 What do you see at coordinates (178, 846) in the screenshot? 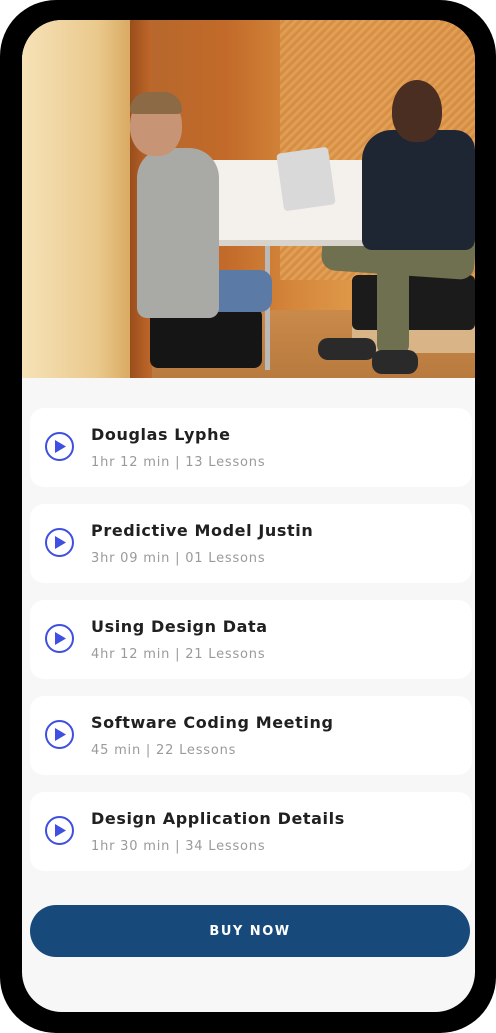
I see `course-meta: 1hr 30 min | 34 Lessons` at bounding box center [178, 846].